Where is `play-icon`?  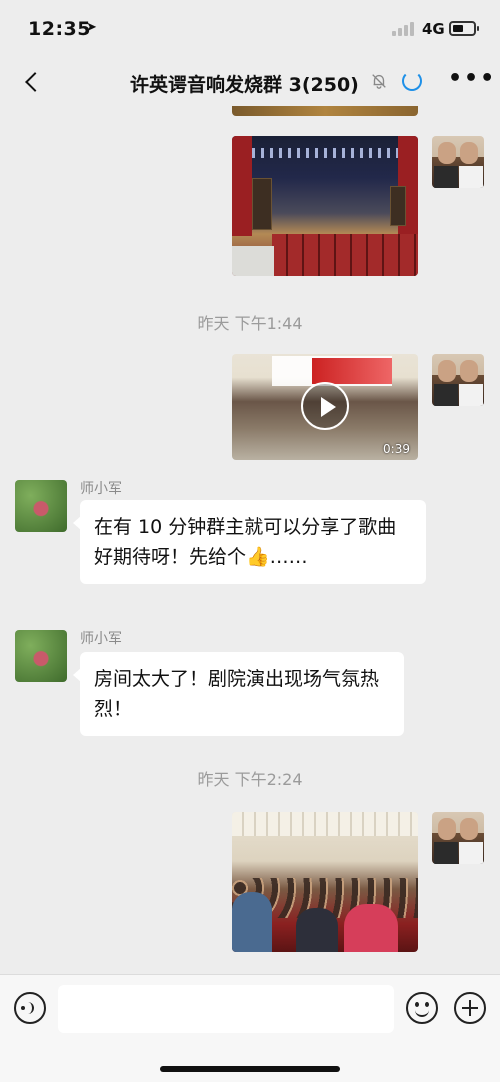 play-icon is located at coordinates (325, 406).